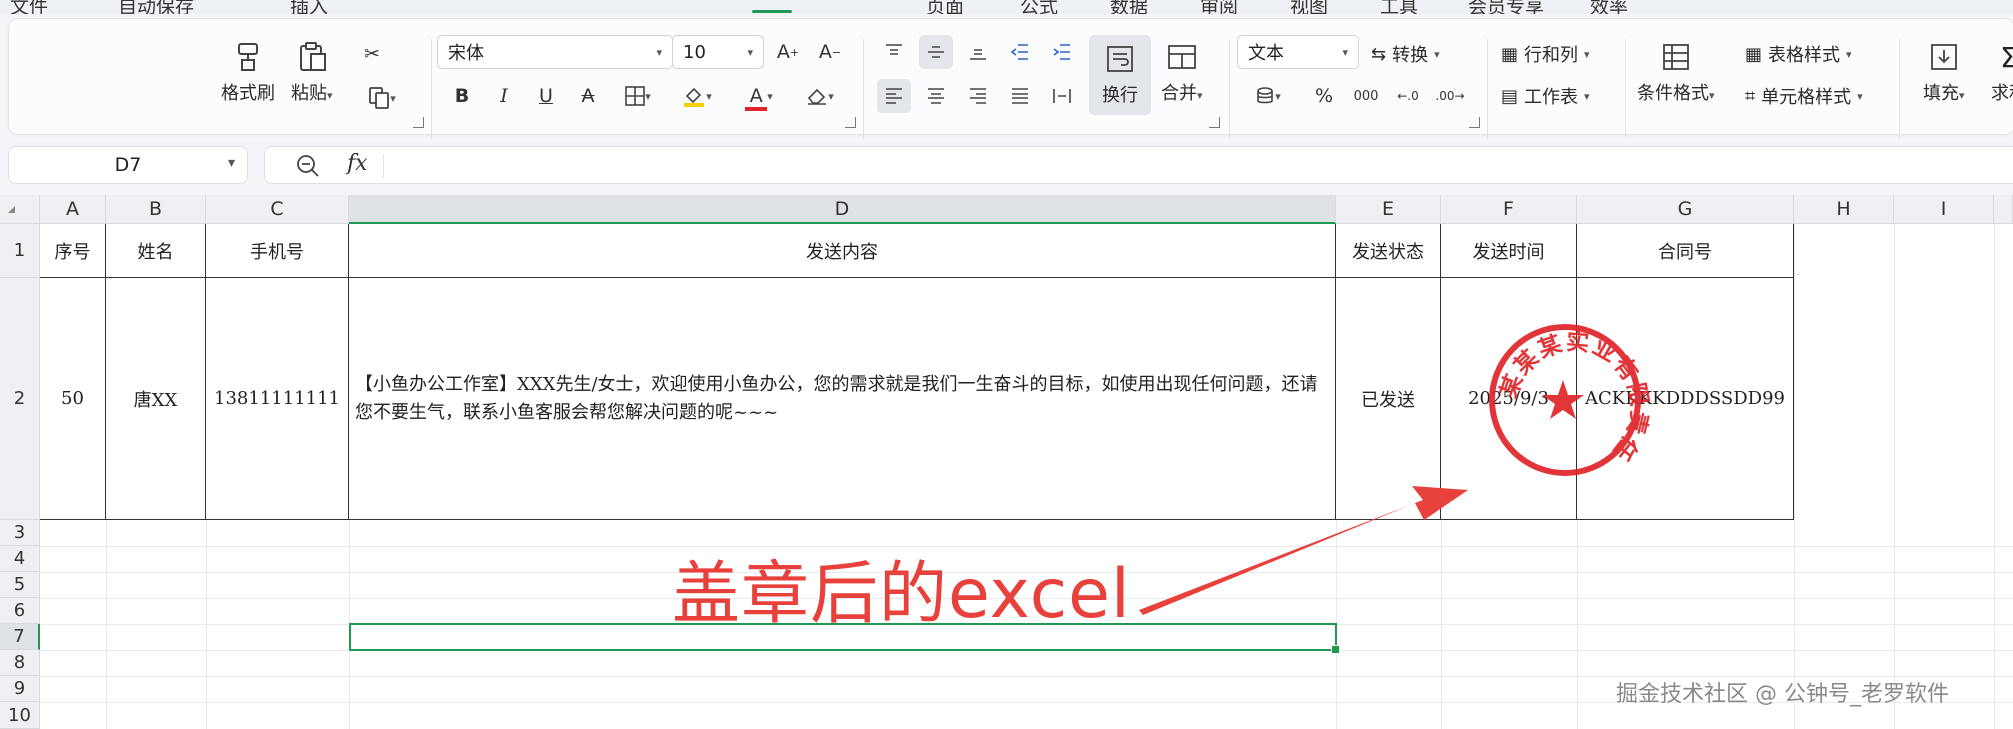  Describe the element at coordinates (418, 122) in the screenshot. I see `clipboard-launcher` at that location.